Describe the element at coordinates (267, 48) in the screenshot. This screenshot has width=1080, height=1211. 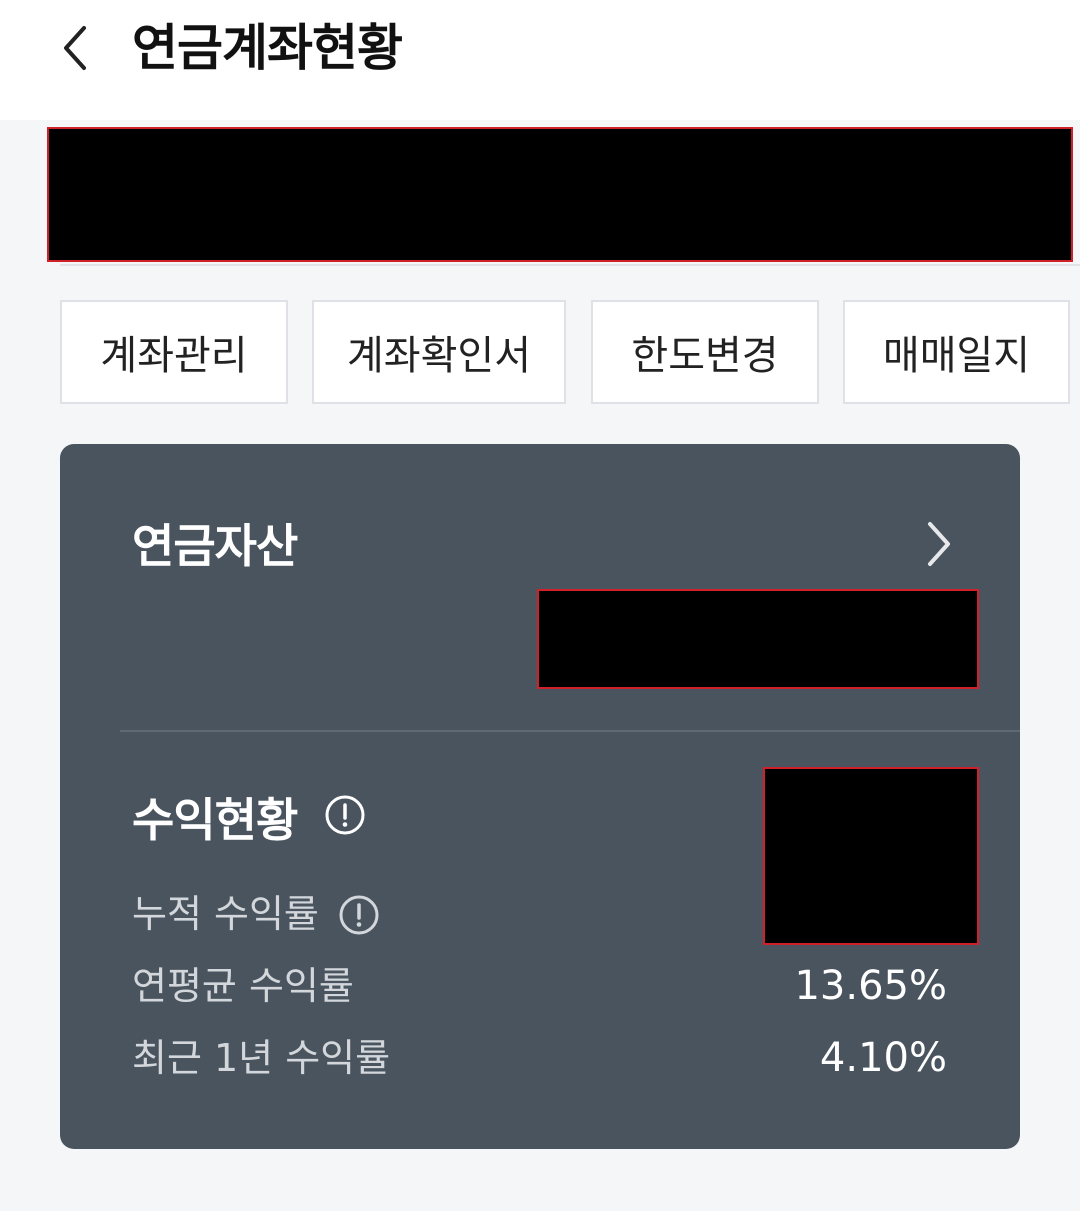
I see `page-title: 연금계좌현황` at that location.